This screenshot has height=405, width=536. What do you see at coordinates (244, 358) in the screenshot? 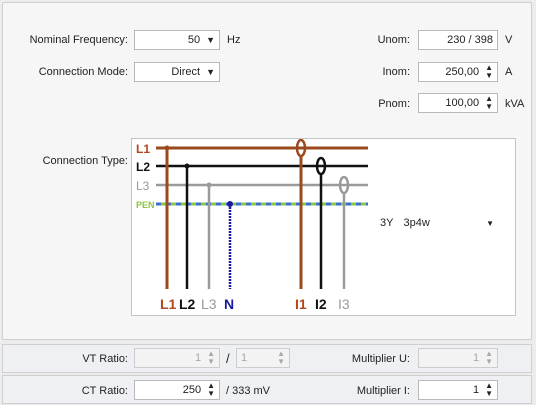
I see `vt-secondary-value: 1` at bounding box center [244, 358].